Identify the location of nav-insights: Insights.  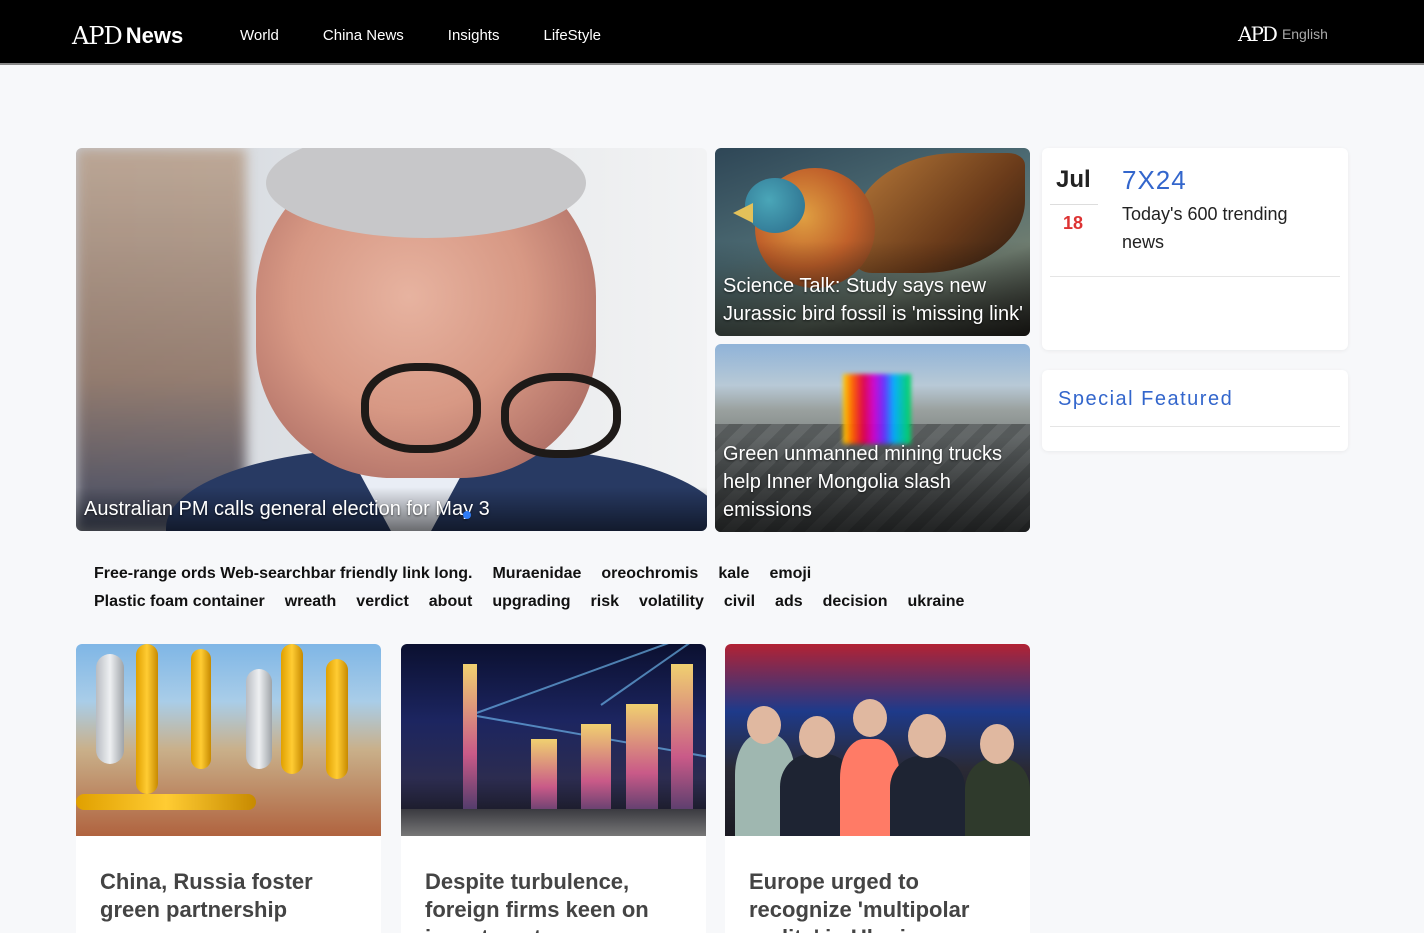
(474, 36).